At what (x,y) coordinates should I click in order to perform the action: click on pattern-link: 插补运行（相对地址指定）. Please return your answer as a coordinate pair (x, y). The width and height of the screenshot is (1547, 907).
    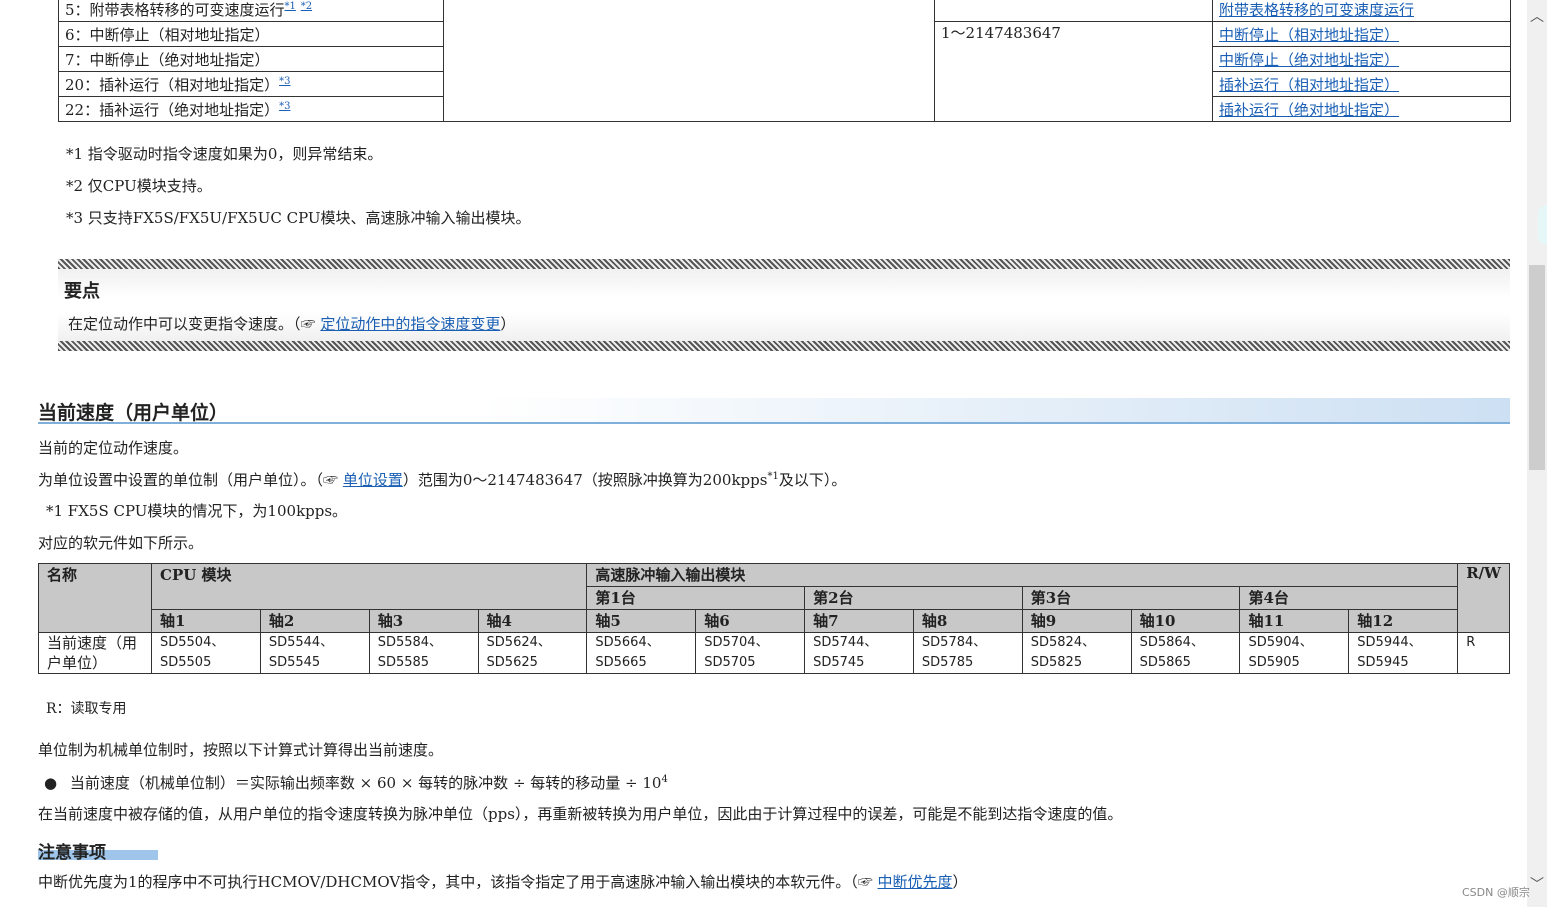
    Looking at the image, I should click on (1309, 85).